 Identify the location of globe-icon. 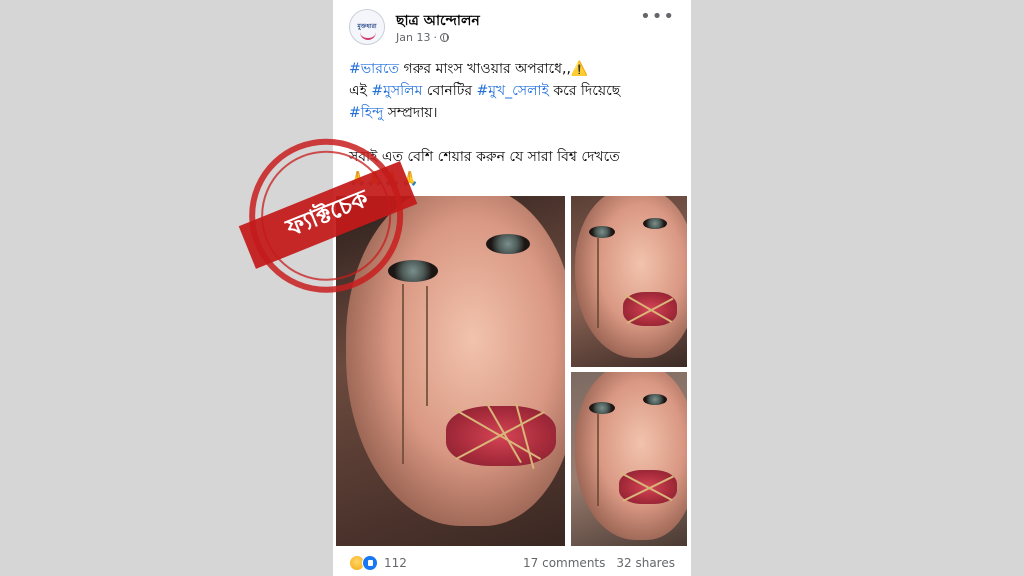
(444, 37).